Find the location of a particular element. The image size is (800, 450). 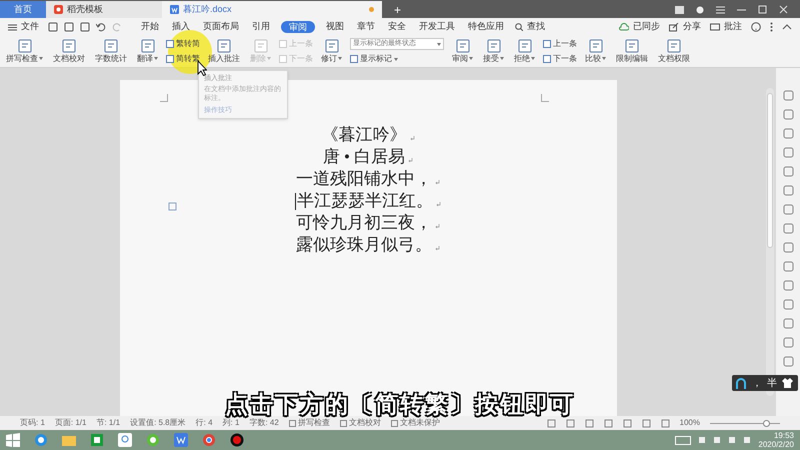

ribbon-button: 修订 is located at coordinates (331, 51).